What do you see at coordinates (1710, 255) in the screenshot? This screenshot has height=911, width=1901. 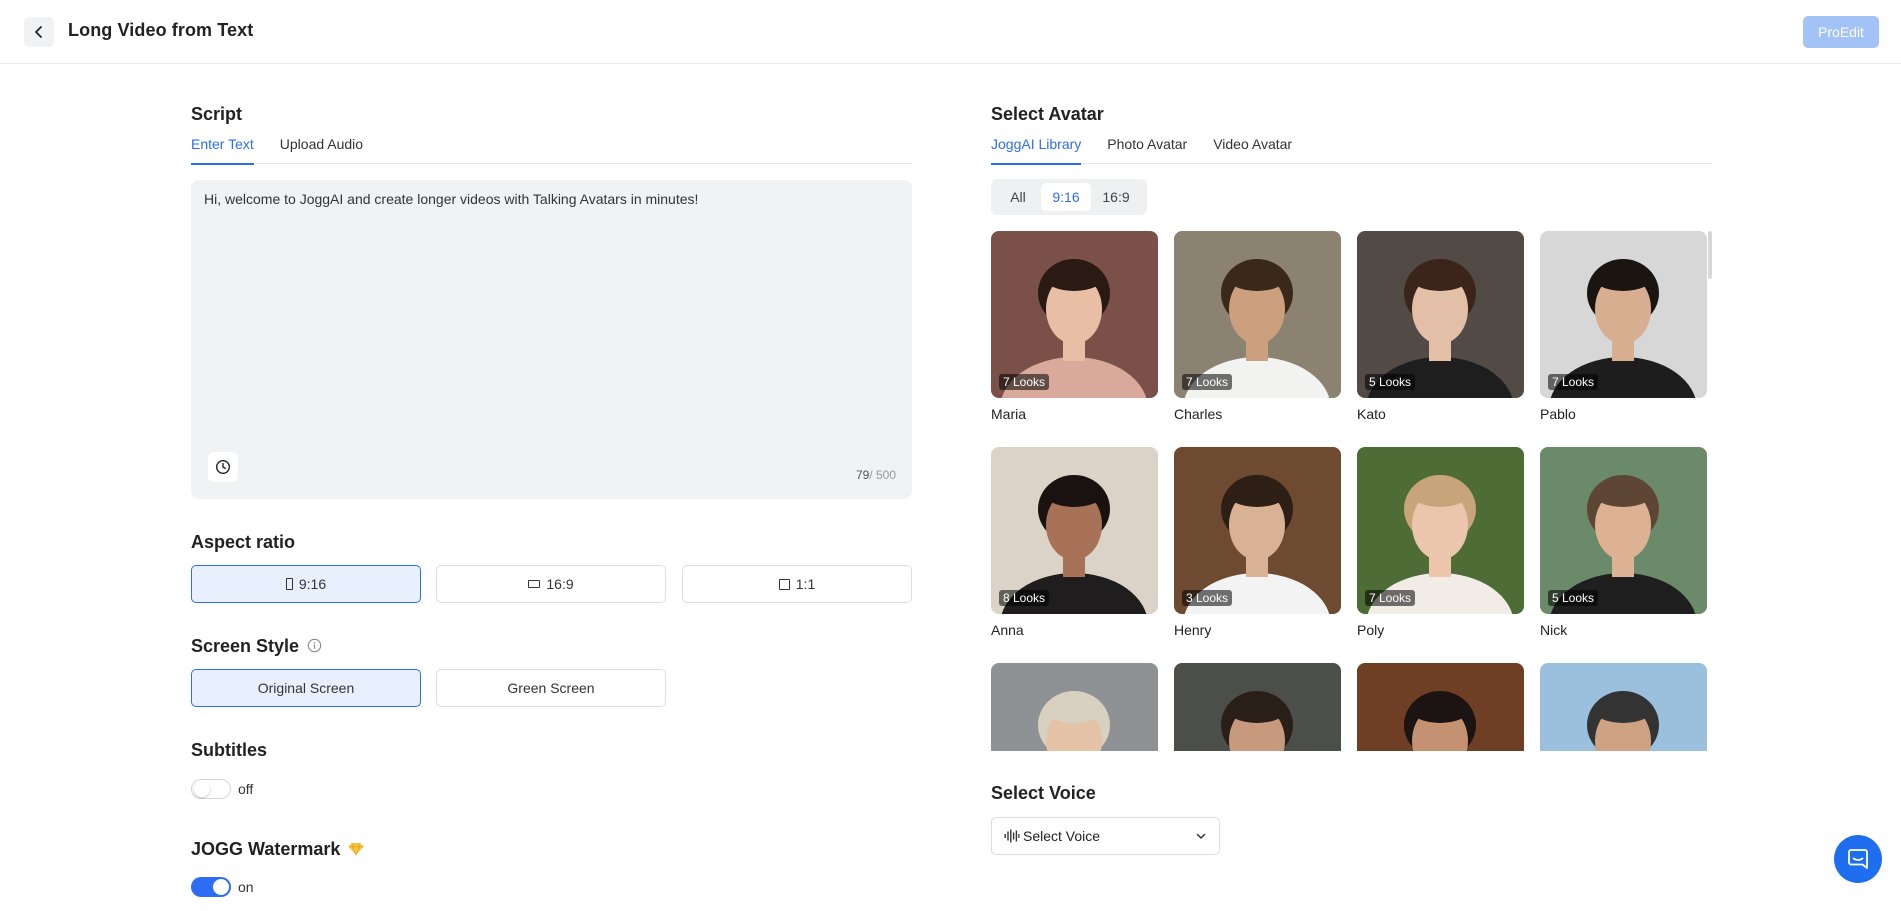 I see `avatar-scrollbar` at bounding box center [1710, 255].